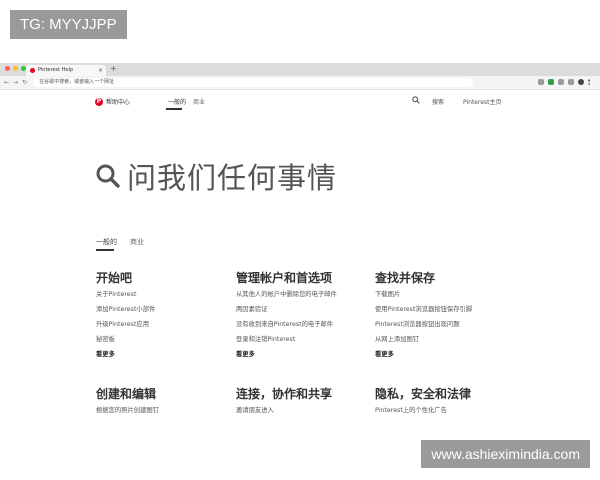 This screenshot has height=480, width=600. What do you see at coordinates (137, 242) in the screenshot?
I see `tab-business: 商业` at bounding box center [137, 242].